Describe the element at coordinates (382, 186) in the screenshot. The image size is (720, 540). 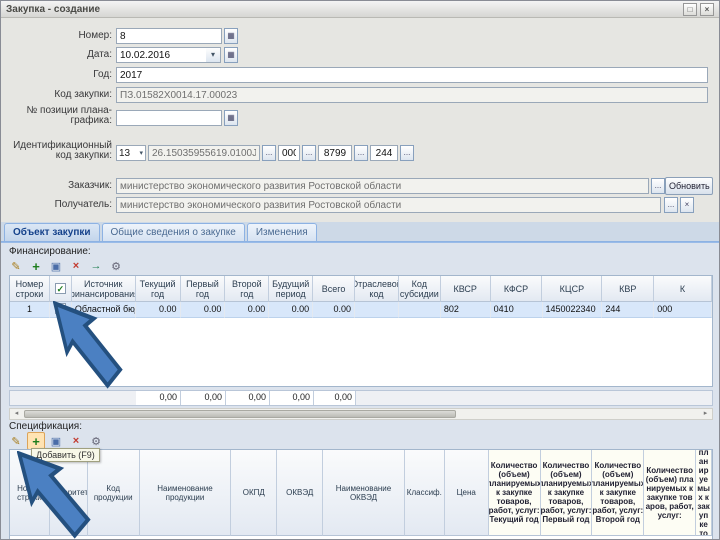
I see `customer-input` at that location.